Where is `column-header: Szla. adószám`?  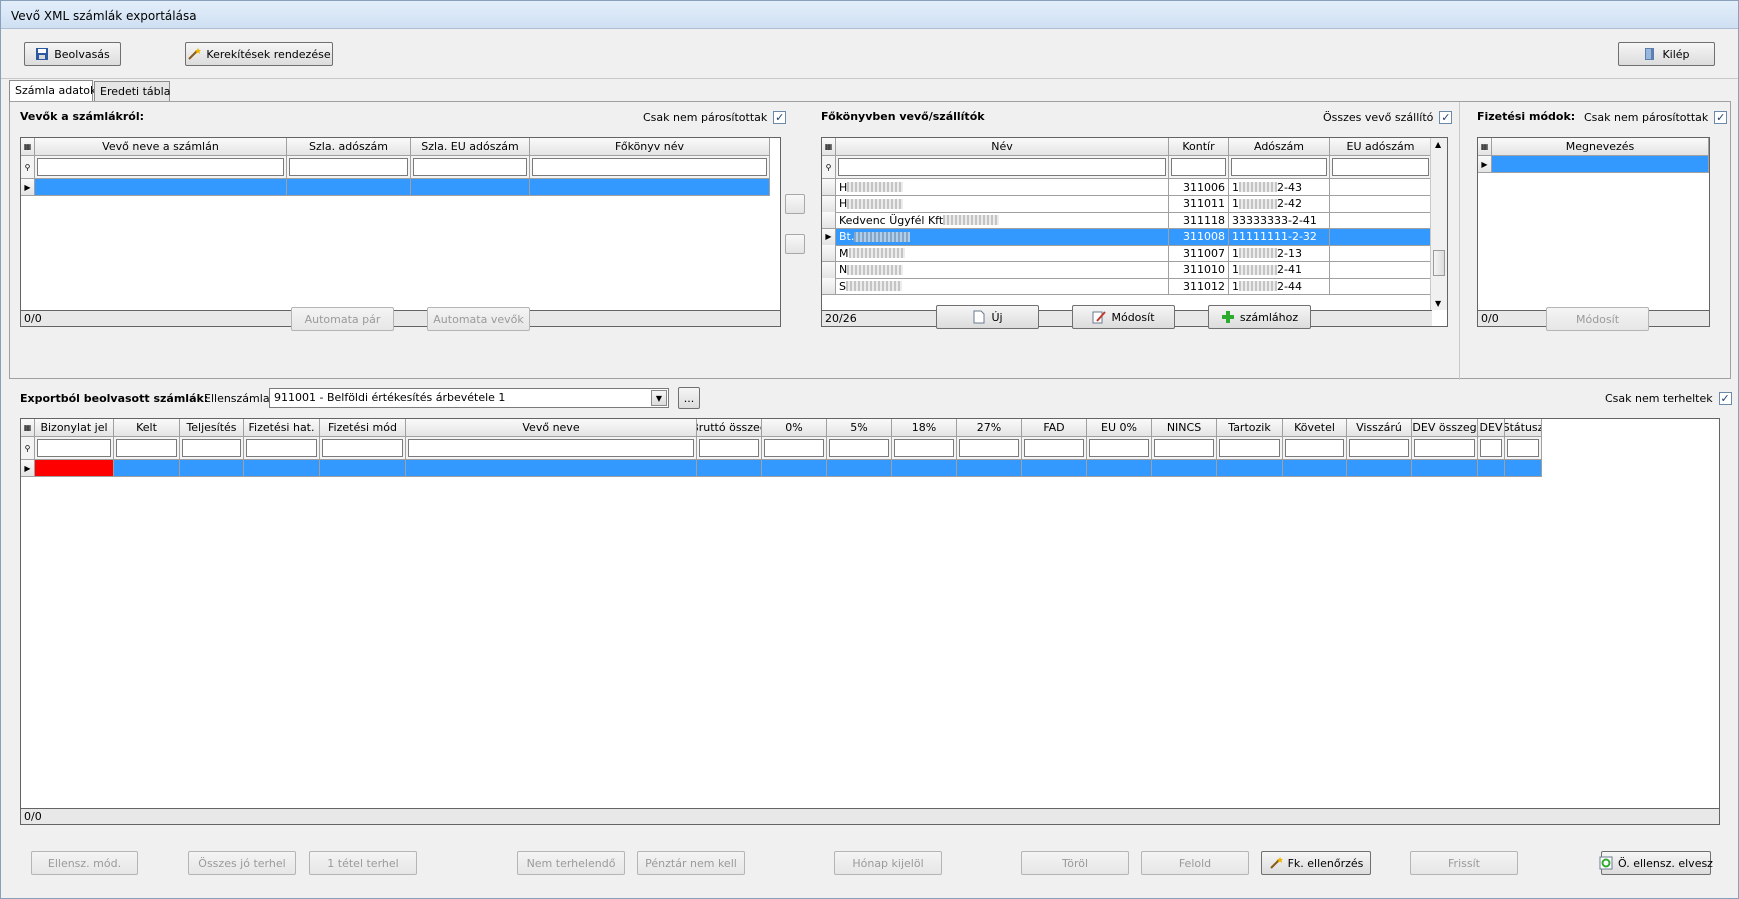
column-header: Szla. adószám is located at coordinates (349, 147).